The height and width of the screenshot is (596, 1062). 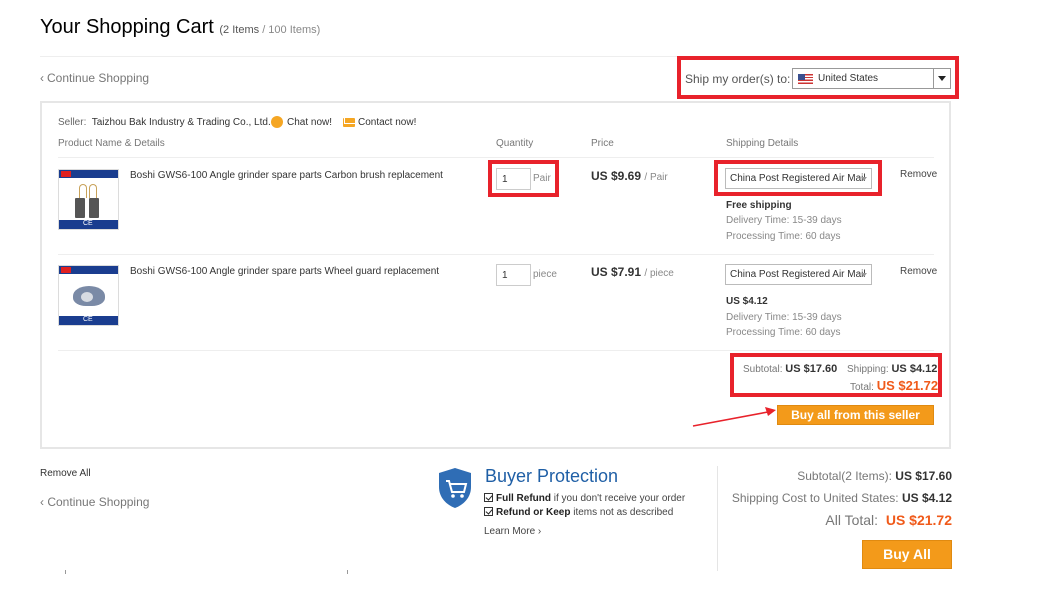 I want to click on ship-to-label: Ship my order(s) to:, so click(x=738, y=79).